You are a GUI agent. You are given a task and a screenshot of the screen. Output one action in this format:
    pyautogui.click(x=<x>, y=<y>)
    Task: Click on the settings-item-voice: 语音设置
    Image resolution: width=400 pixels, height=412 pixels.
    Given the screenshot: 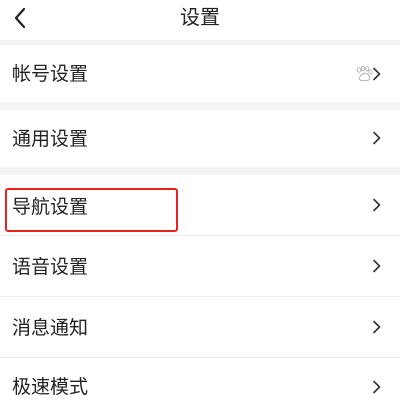 What is the action you would take?
    pyautogui.click(x=200, y=266)
    